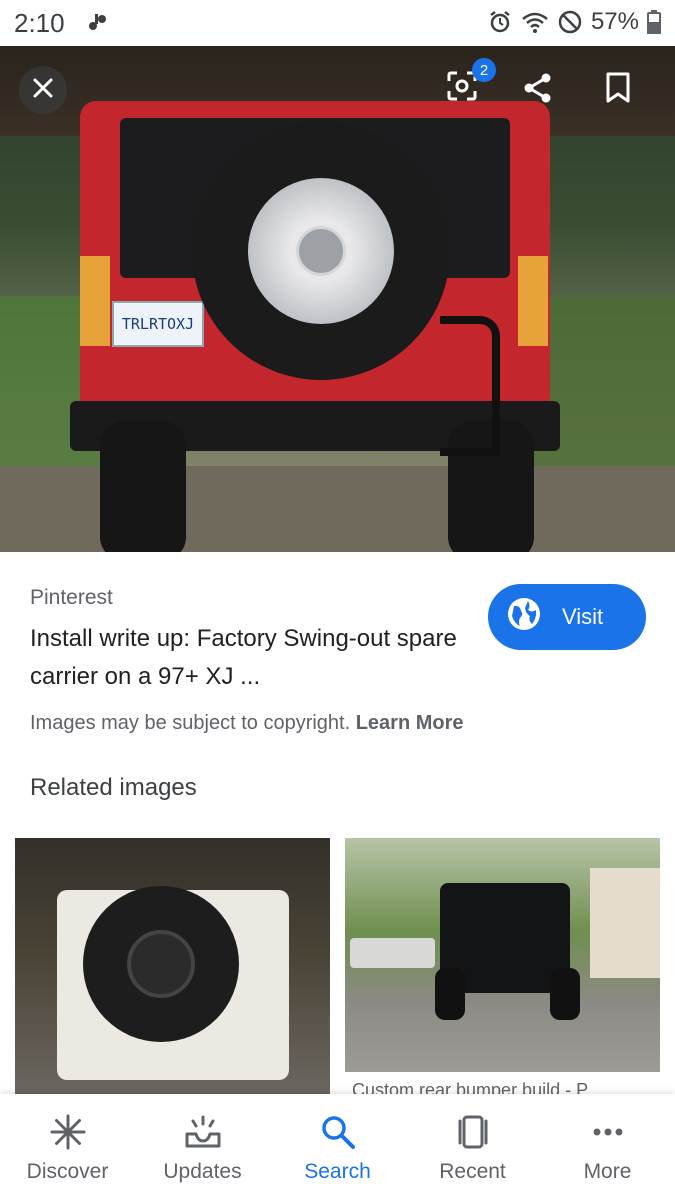  Describe the element at coordinates (472, 1171) in the screenshot. I see `nav-recent-label: Recent` at that location.